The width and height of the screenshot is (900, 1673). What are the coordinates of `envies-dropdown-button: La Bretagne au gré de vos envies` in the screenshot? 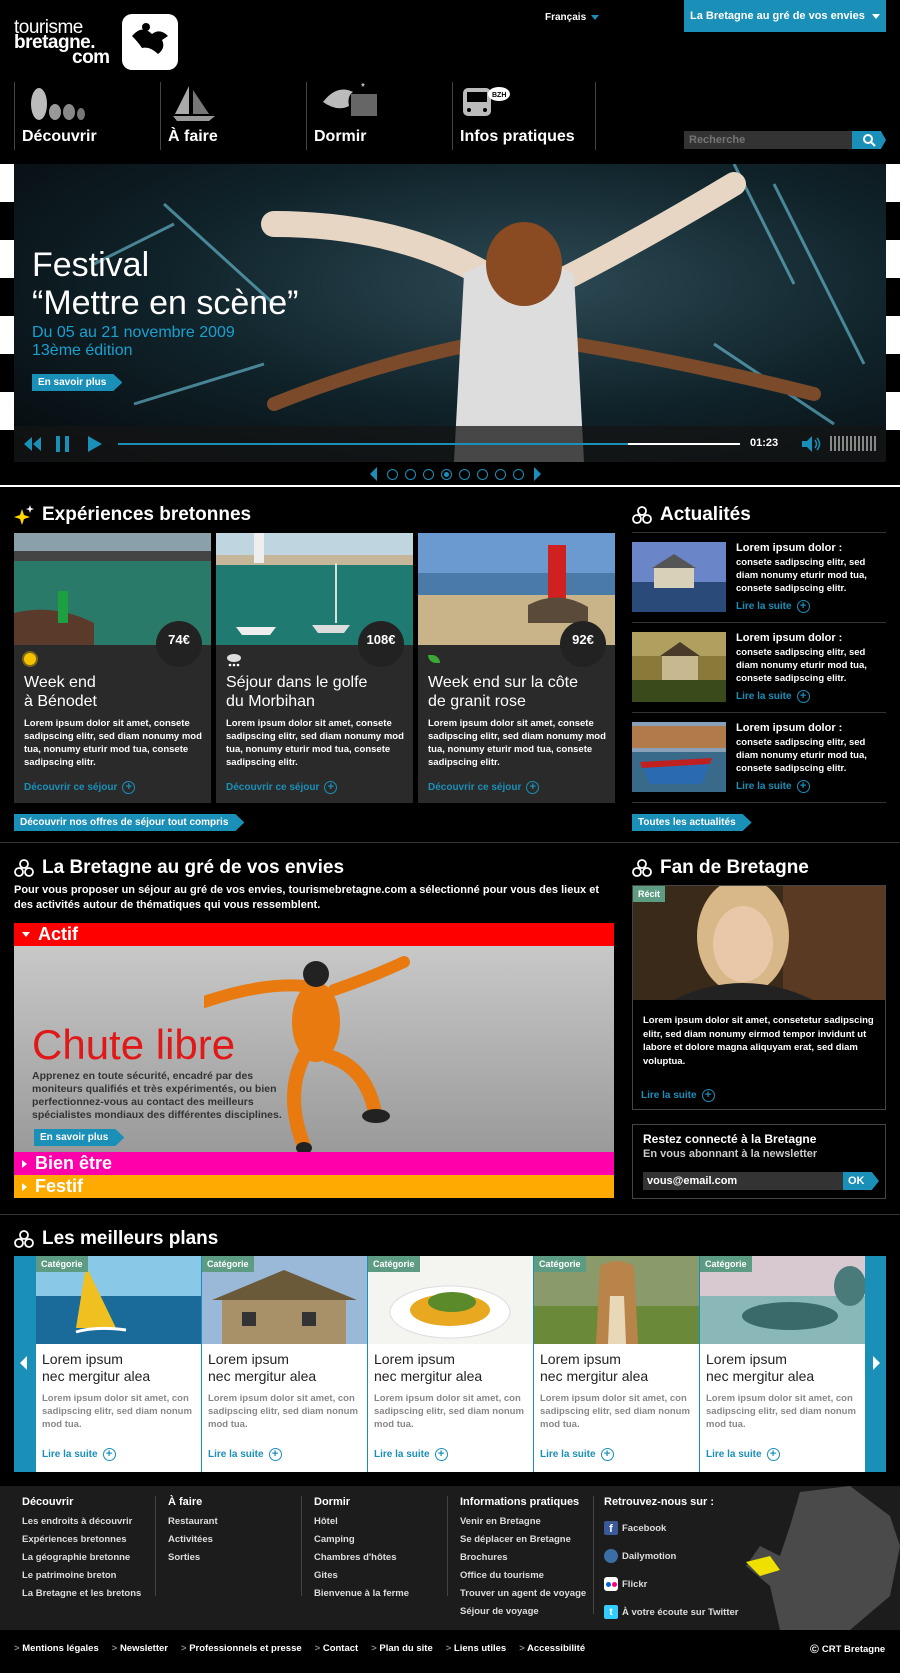 It's located at (785, 16).